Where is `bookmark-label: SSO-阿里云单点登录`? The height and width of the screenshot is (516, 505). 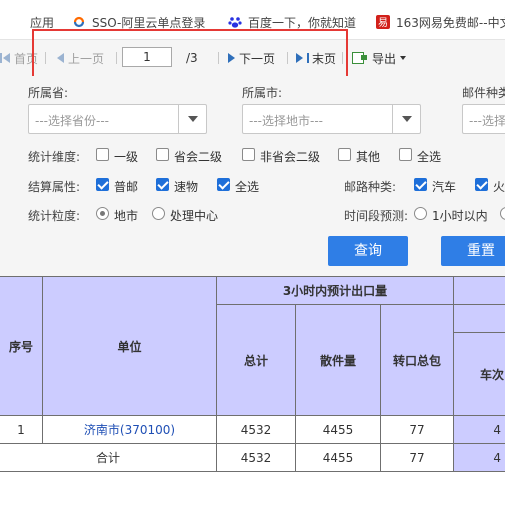 bookmark-label: SSO-阿里云单点登录 is located at coordinates (149, 22).